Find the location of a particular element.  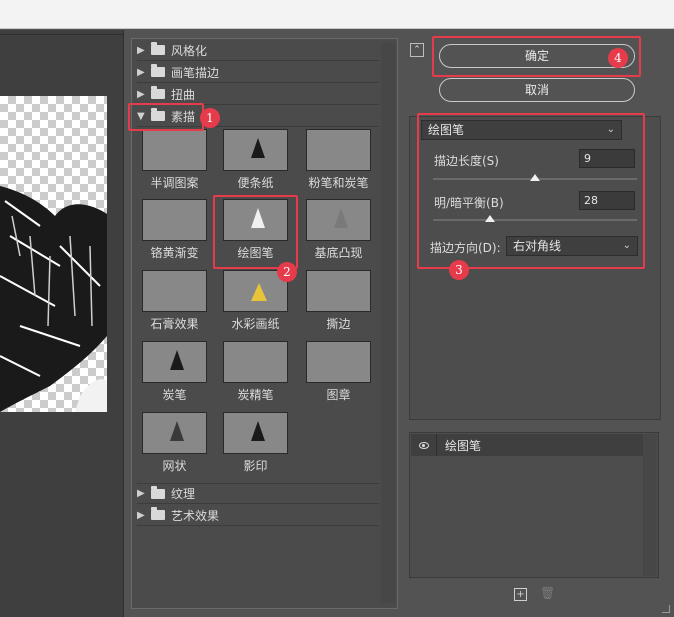

category-label: 艺术效果 is located at coordinates (195, 515).